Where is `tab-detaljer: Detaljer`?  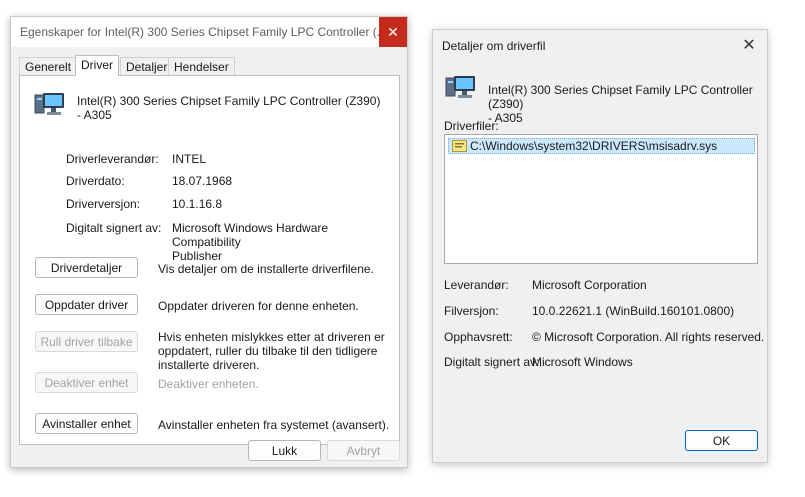 tab-detaljer: Detaljer is located at coordinates (147, 66).